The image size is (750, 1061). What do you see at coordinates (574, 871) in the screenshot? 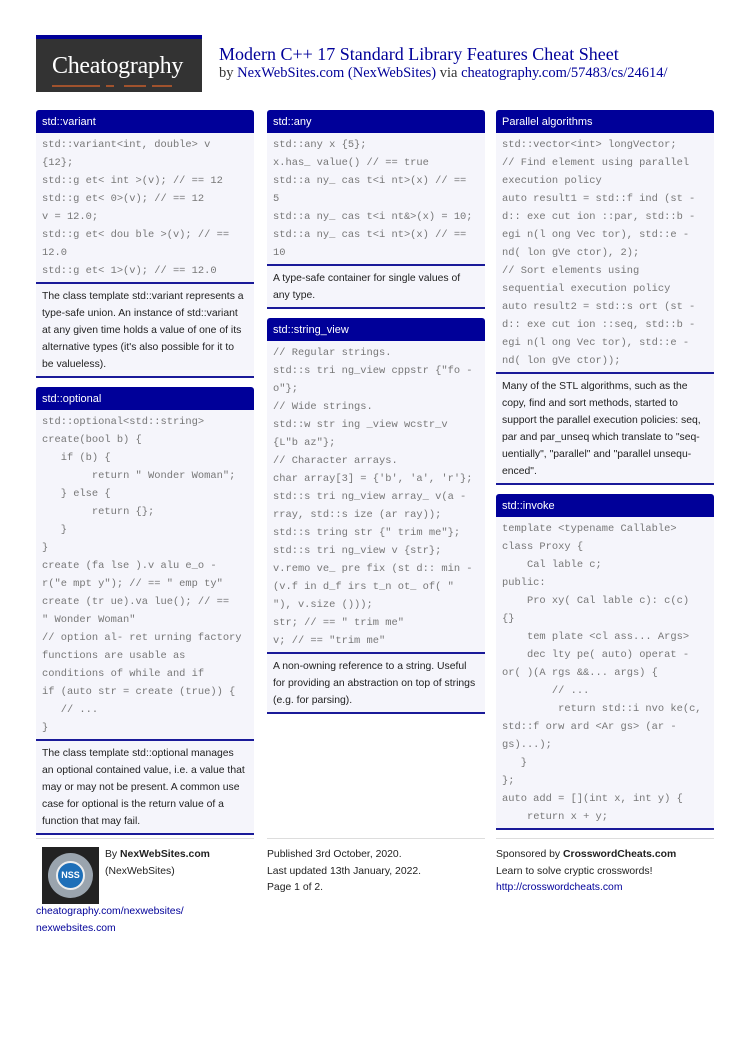
I see `sponsor-tagline: Learn to solve cryptic crosswords!` at bounding box center [574, 871].